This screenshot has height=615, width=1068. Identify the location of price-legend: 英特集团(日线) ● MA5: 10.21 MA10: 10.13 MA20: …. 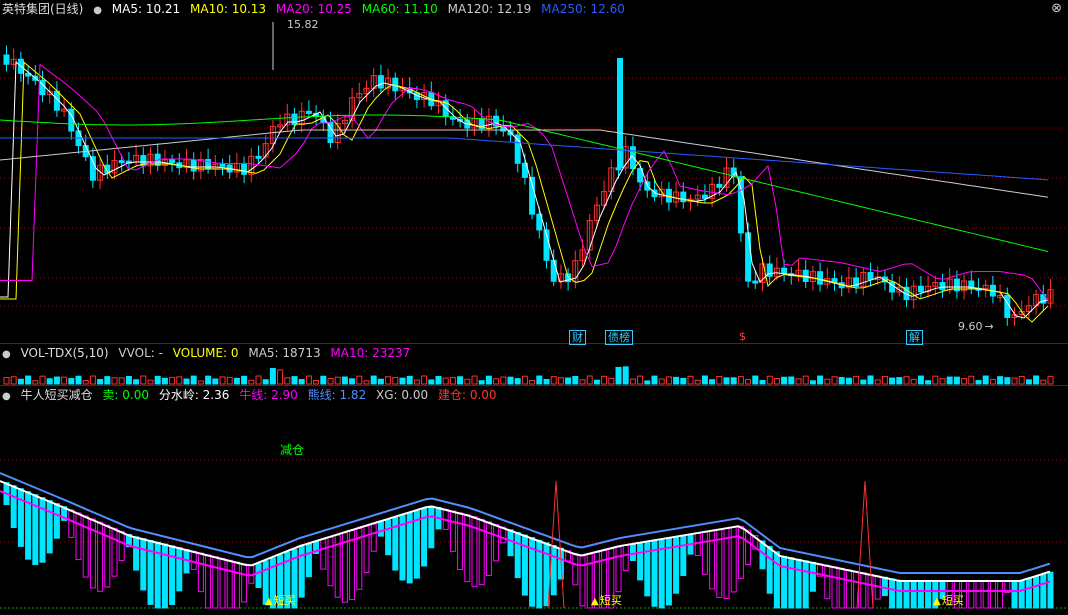
(316, 10).